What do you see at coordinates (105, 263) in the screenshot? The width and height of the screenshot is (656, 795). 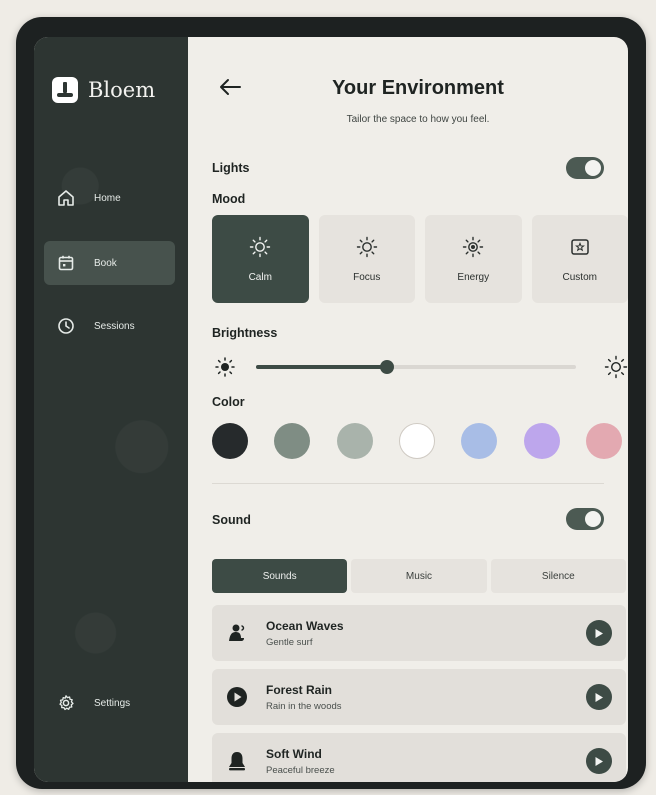 I see `sidebar-item-label: Book` at bounding box center [105, 263].